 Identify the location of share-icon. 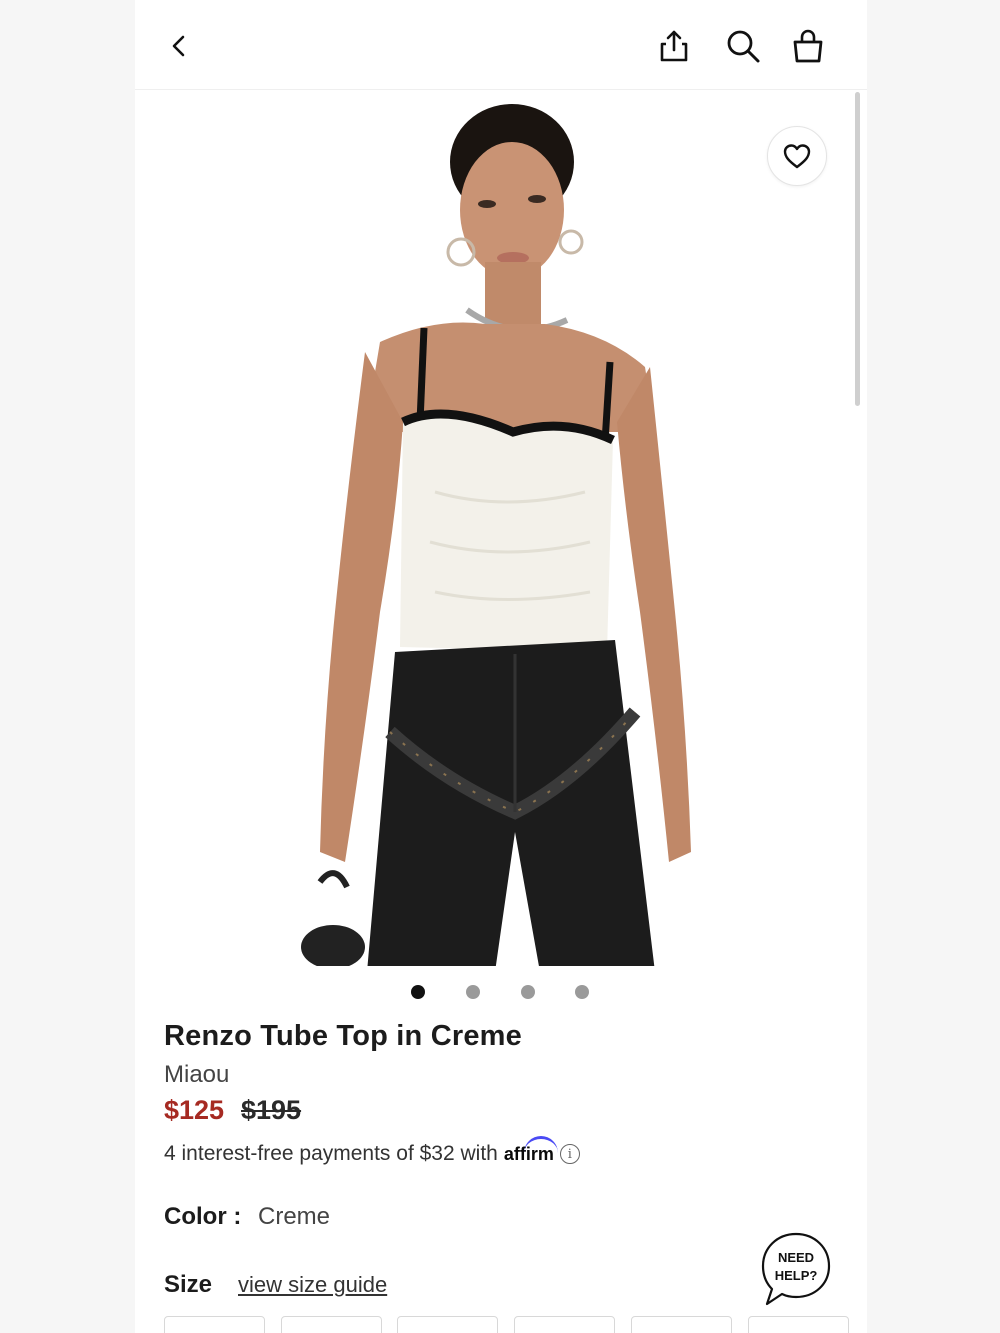
(674, 46).